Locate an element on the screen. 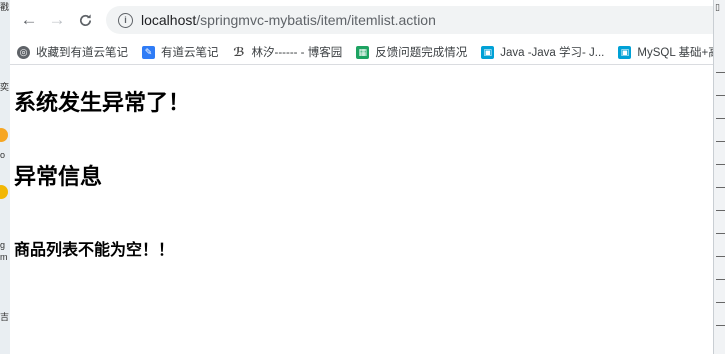 The image size is (725, 354). bookmark-item: ◎ 收藏到有道云笔记 is located at coordinates (72, 52).